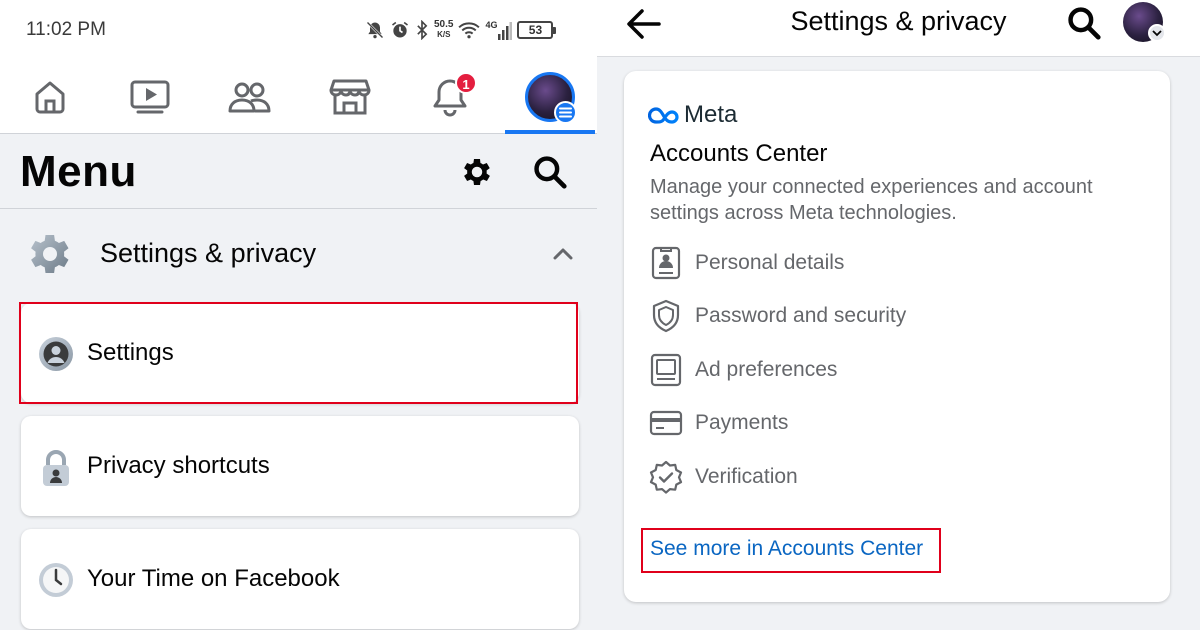  I want to click on chevron-up-icon, so click(563, 254).